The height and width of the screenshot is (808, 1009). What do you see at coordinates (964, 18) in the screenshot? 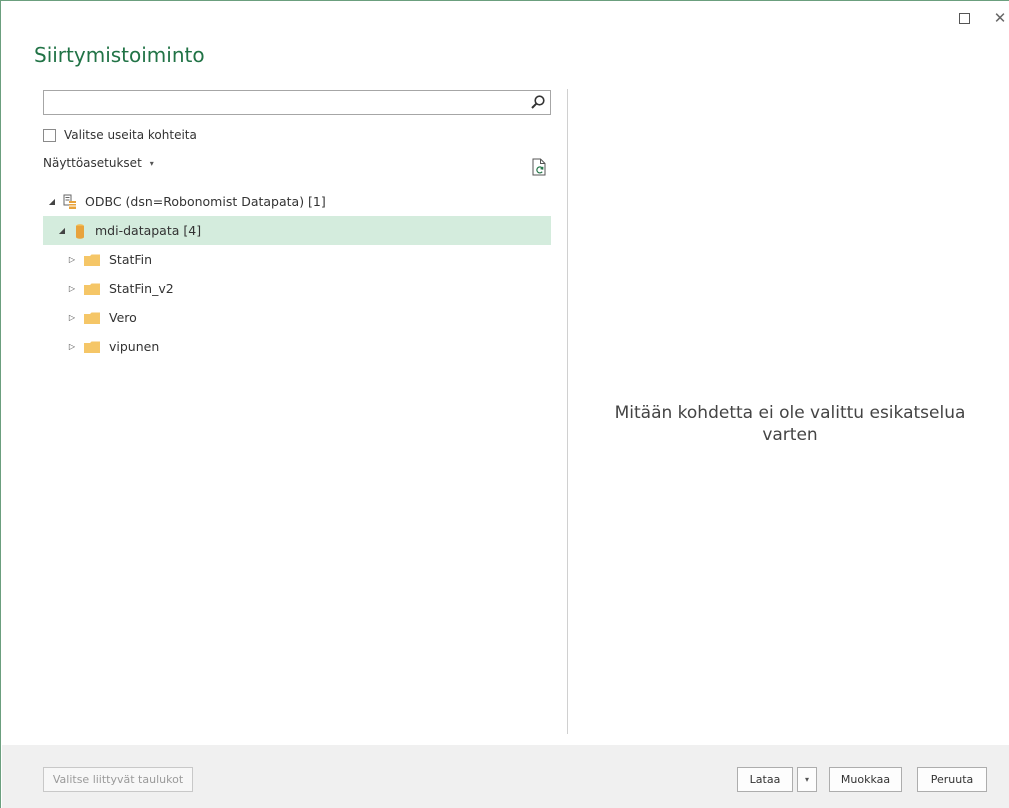
I see `maximize-icon` at bounding box center [964, 18].